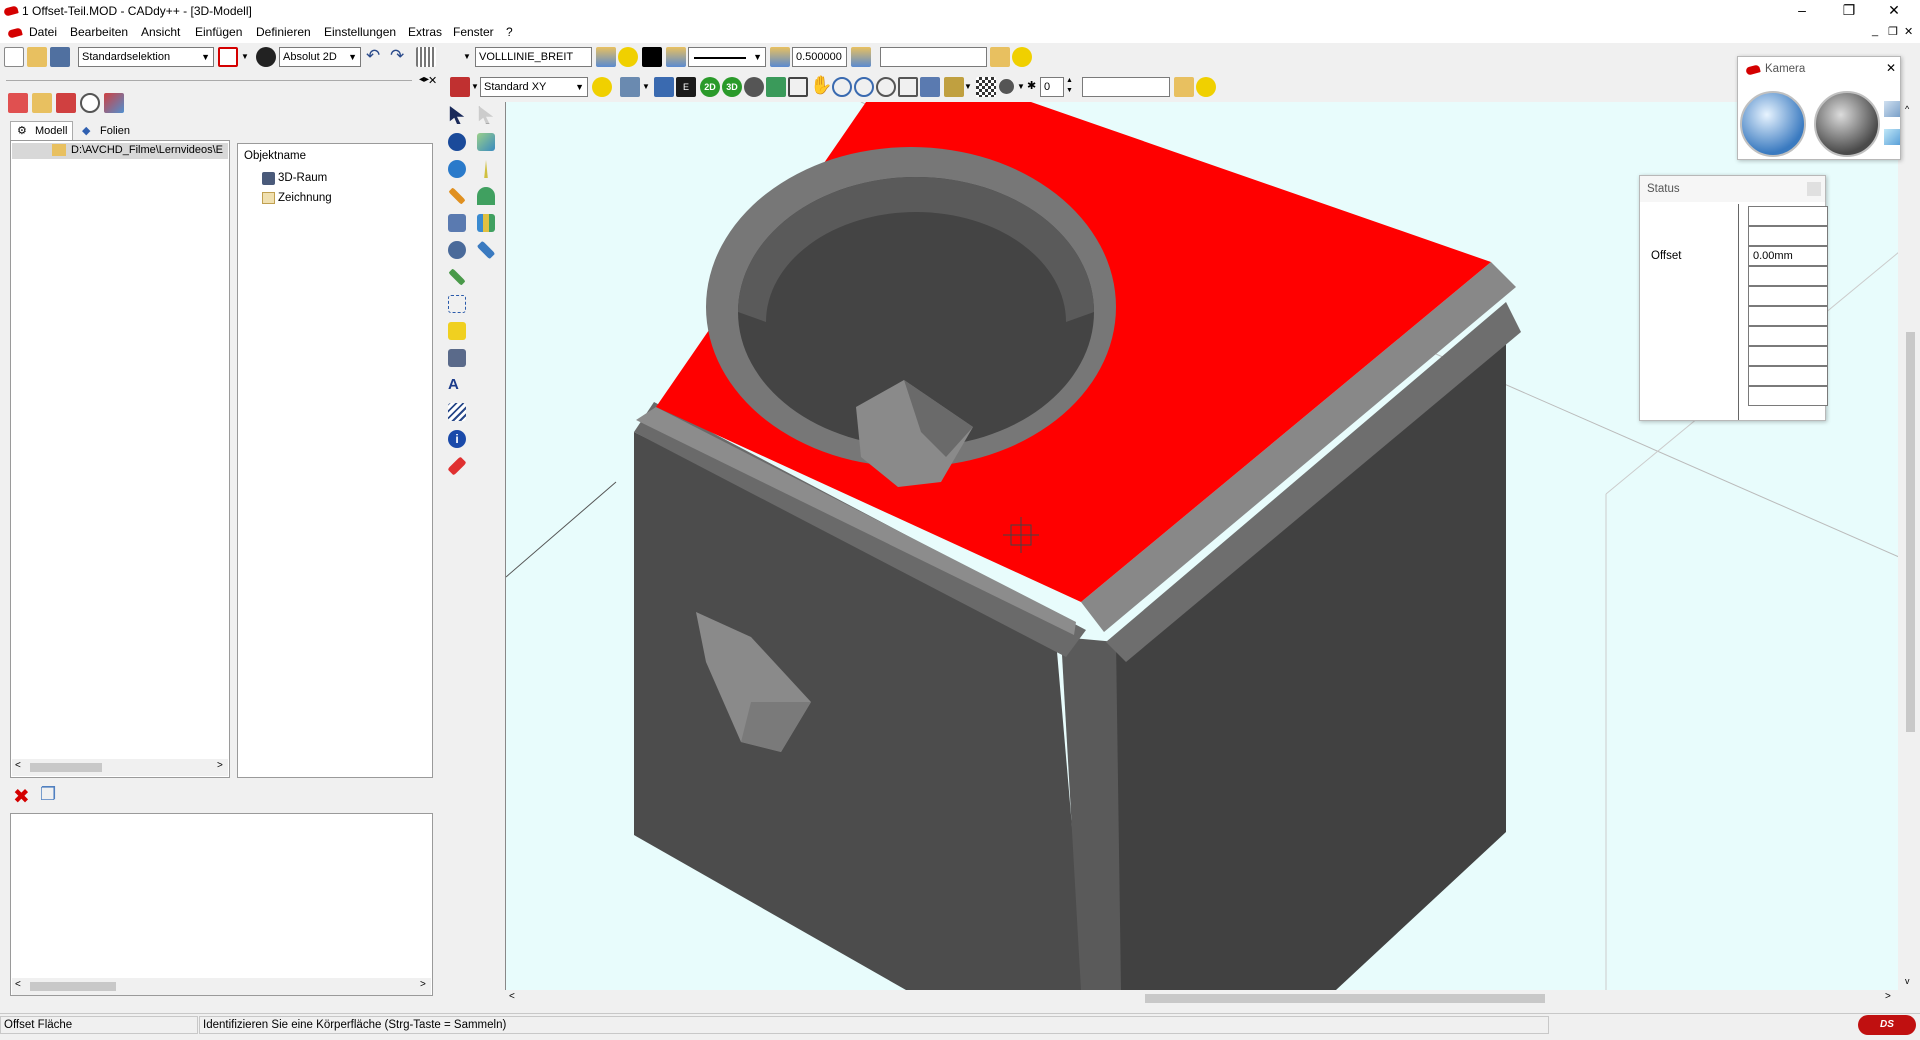 The image size is (1920, 1040). What do you see at coordinates (533, 57) in the screenshot?
I see `line-type-field: VOLLLINIE_BREIT` at bounding box center [533, 57].